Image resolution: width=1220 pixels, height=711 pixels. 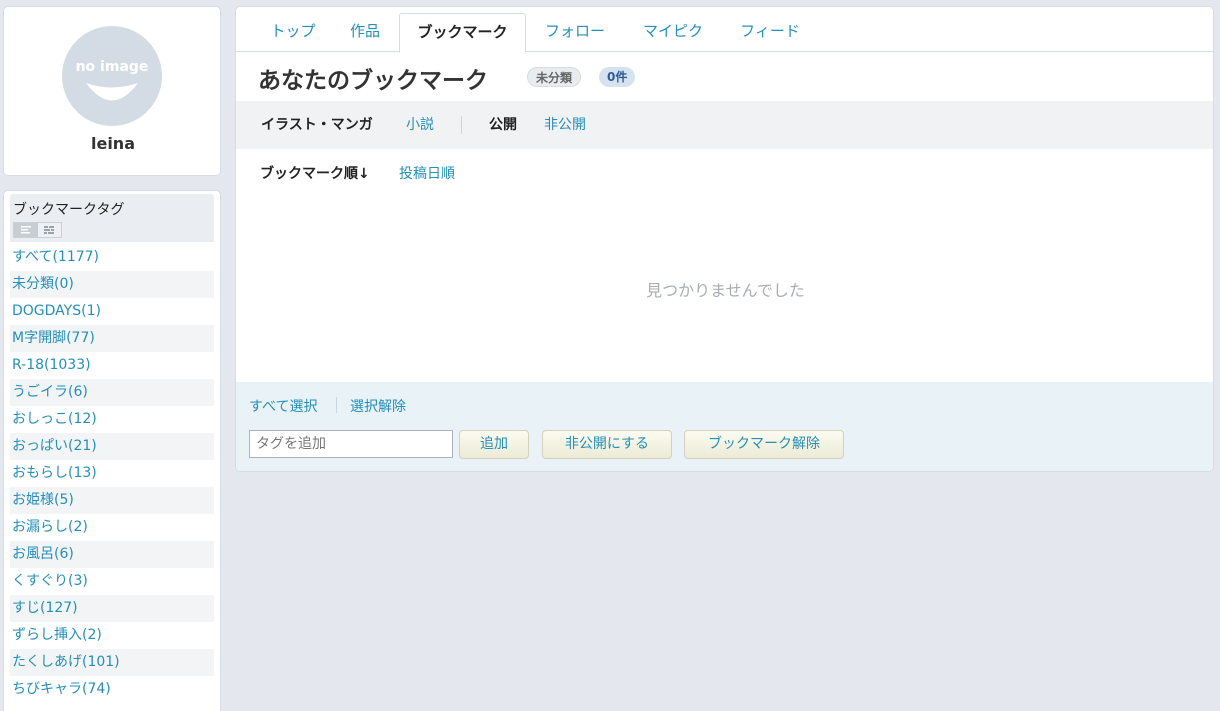 What do you see at coordinates (54, 419) in the screenshot?
I see `tag-link: おしっこ(12)` at bounding box center [54, 419].